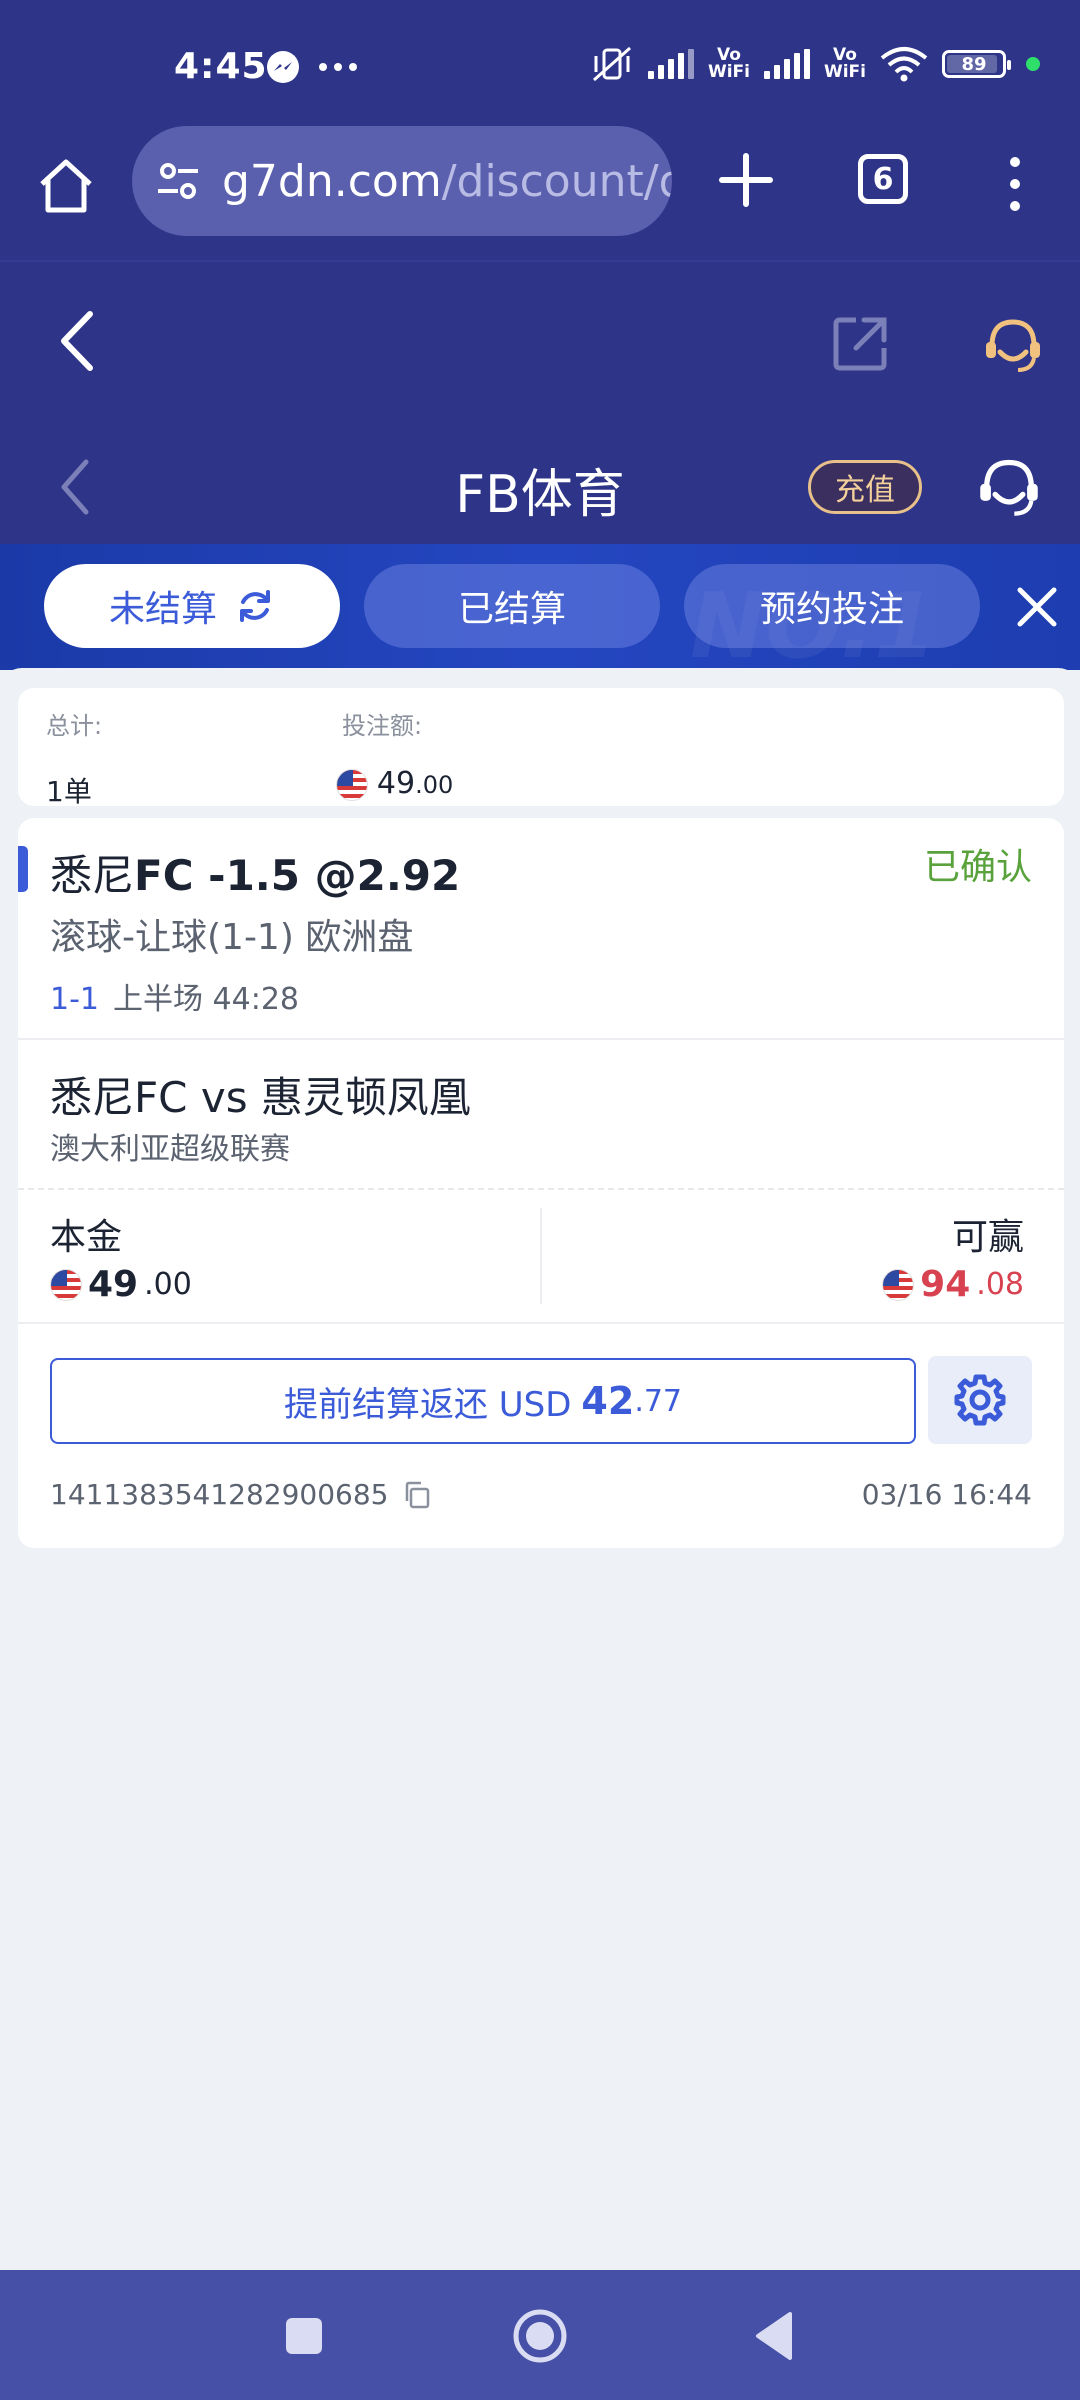 This screenshot has height=2400, width=1080. What do you see at coordinates (541, 748) in the screenshot?
I see `bet-summary: 总计: 1单 投注额: 49.00` at bounding box center [541, 748].